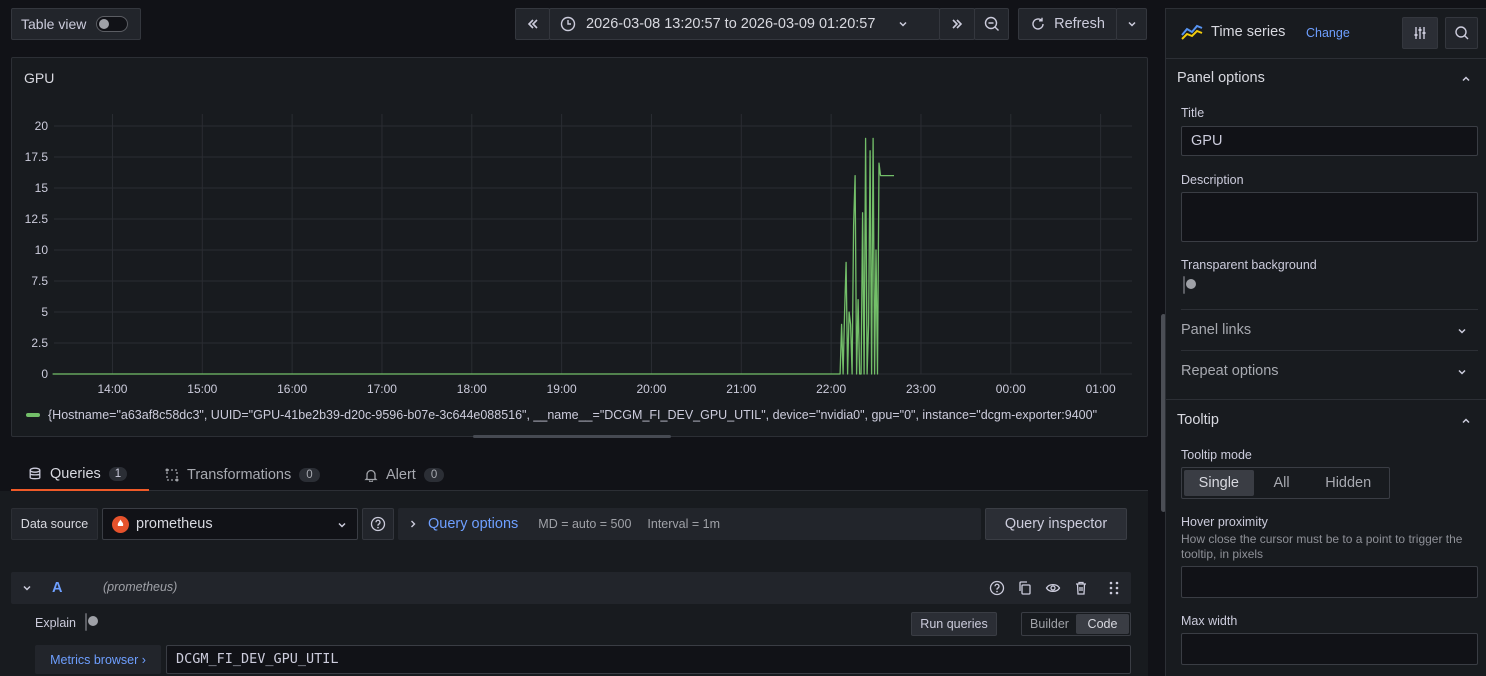 The height and width of the screenshot is (676, 1486). Describe the element at coordinates (1329, 649) in the screenshot. I see `max-width-input` at that location.